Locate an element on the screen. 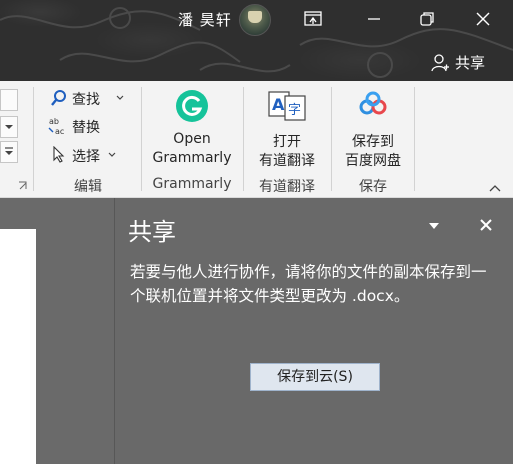 The height and width of the screenshot is (464, 513). restore-icon is located at coordinates (427, 19).